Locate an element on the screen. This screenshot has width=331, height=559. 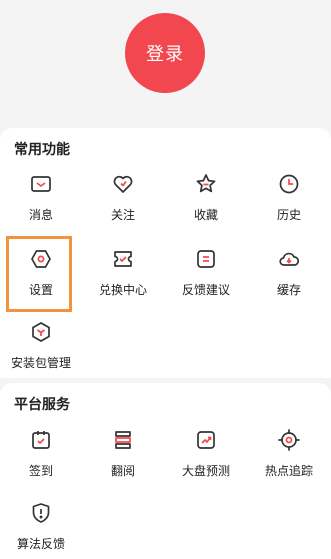
menu-item-follow: 关注 is located at coordinates (123, 200).